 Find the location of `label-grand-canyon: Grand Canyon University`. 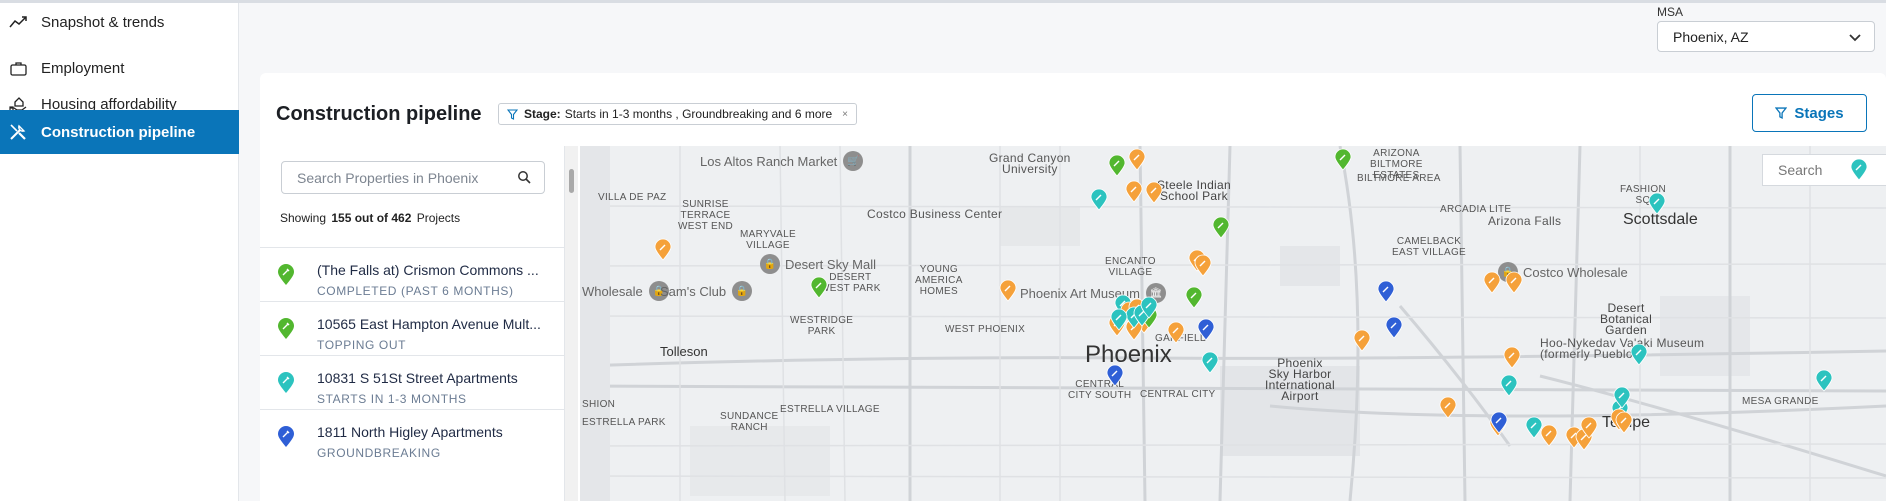

label-grand-canyon: Grand Canyon University is located at coordinates (1030, 163).